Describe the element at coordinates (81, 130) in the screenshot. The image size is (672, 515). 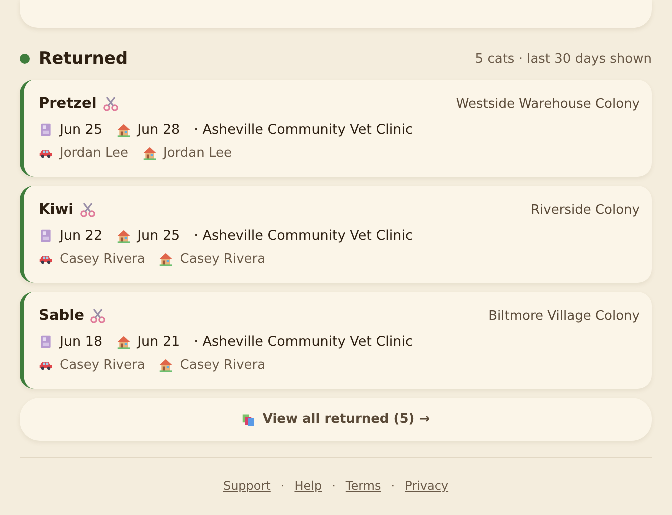
I see `intake-date: Jun 25` at that location.